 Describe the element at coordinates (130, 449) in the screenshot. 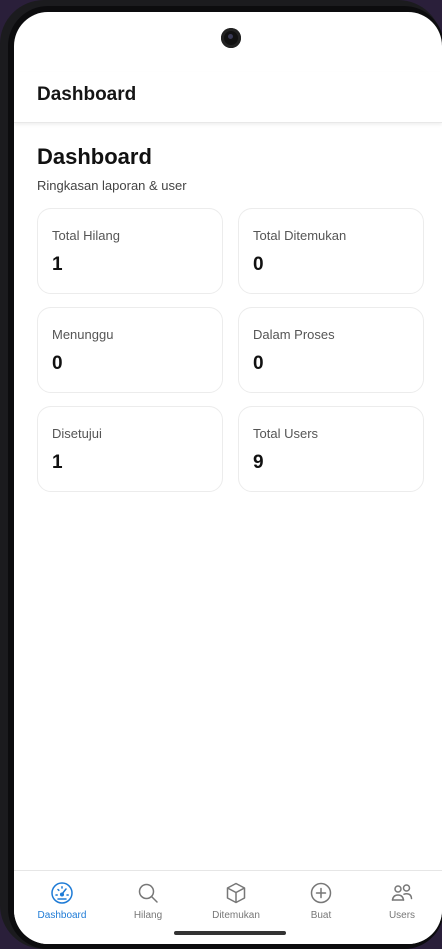

I see `stat-card-disetujui: Disetujui 1` at that location.